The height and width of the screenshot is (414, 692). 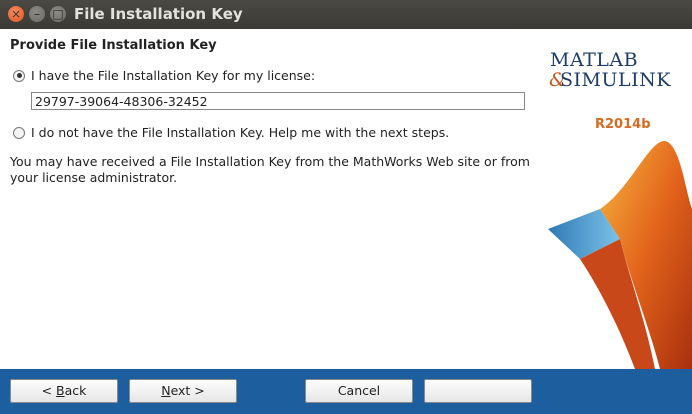 What do you see at coordinates (278, 101) in the screenshot?
I see `installation-key-input` at bounding box center [278, 101].